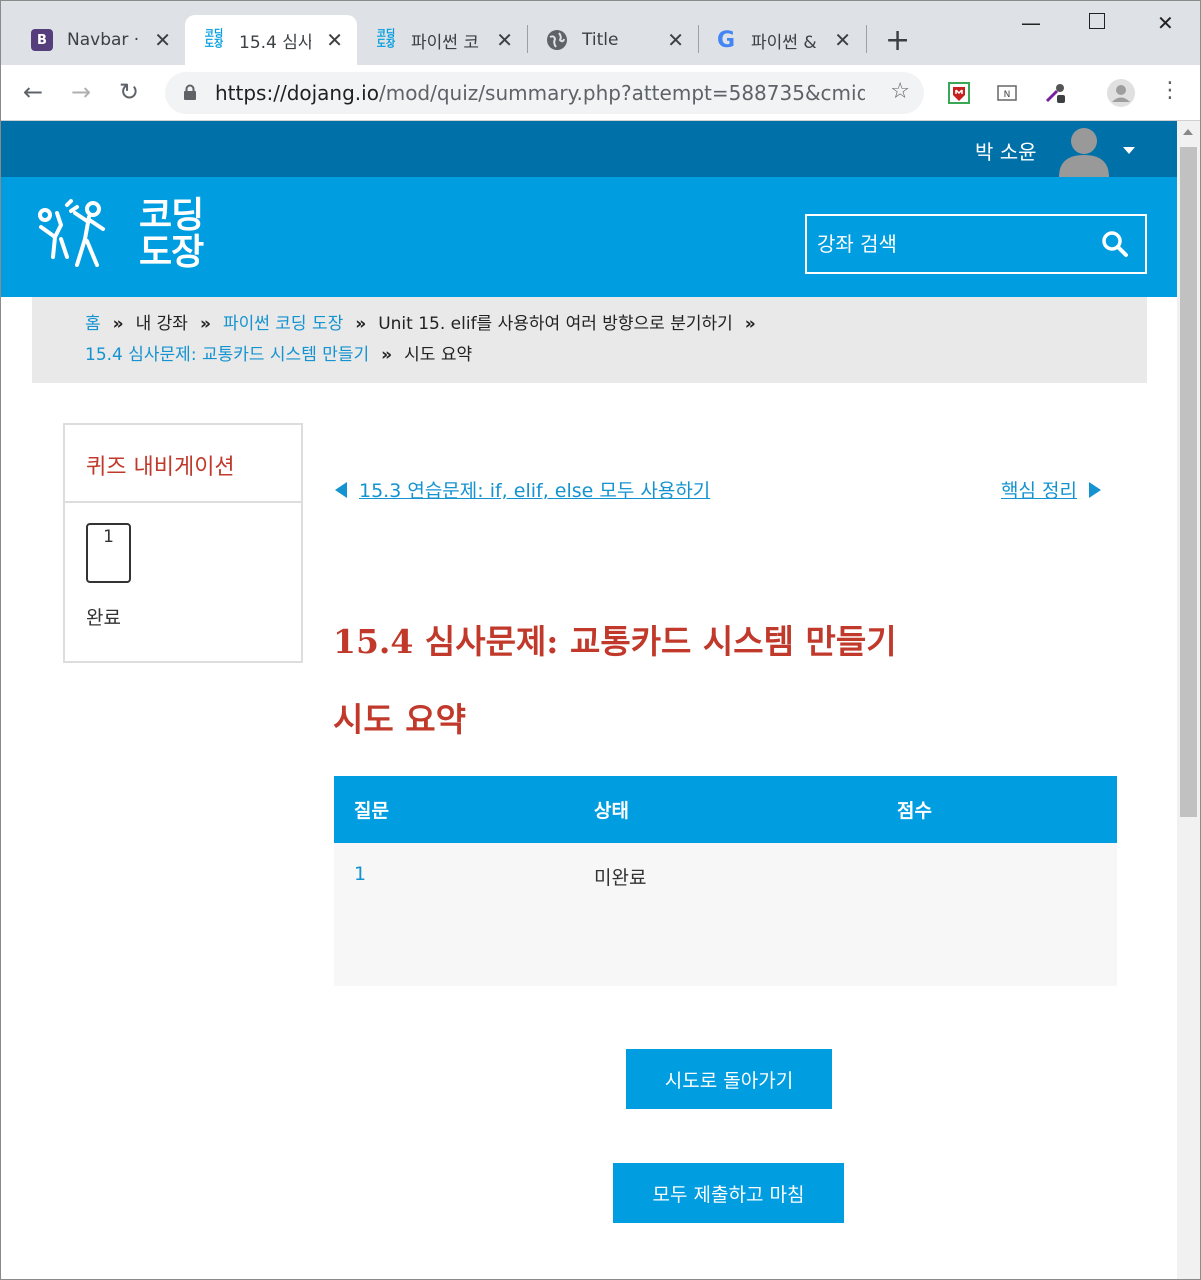 This screenshot has height=1280, width=1201. I want to click on col-status-header: 상태, so click(725, 809).